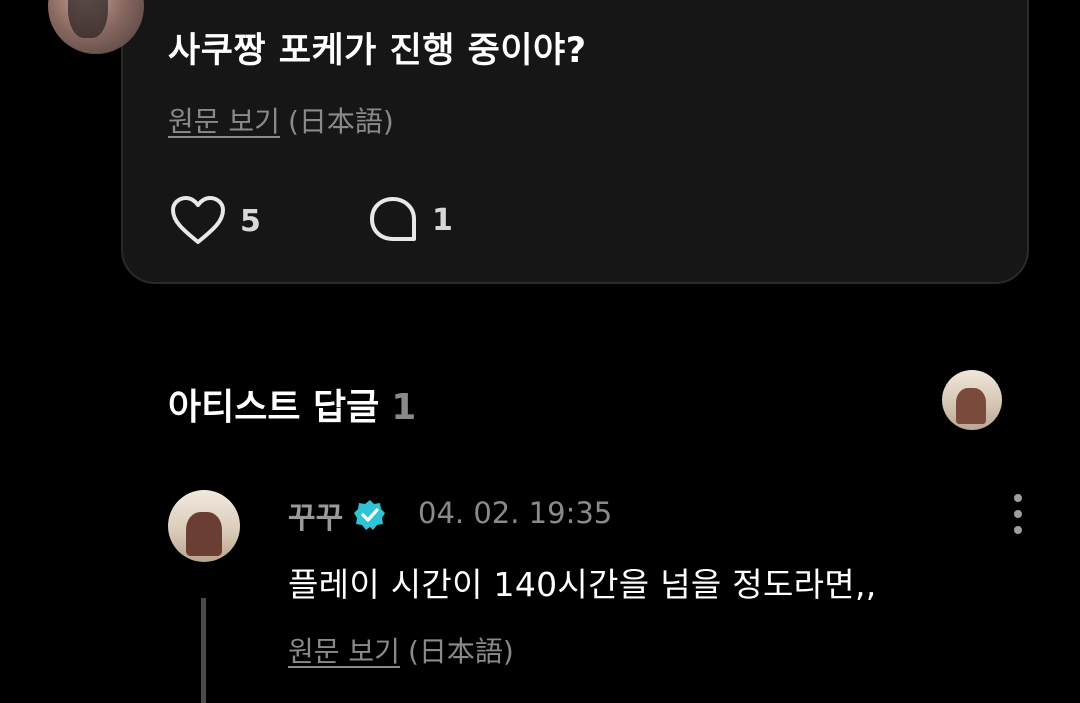  What do you see at coordinates (582, 584) in the screenshot?
I see `reply-text: 플레이 시간이 140시간을 넘을 정도라면,,` at bounding box center [582, 584].